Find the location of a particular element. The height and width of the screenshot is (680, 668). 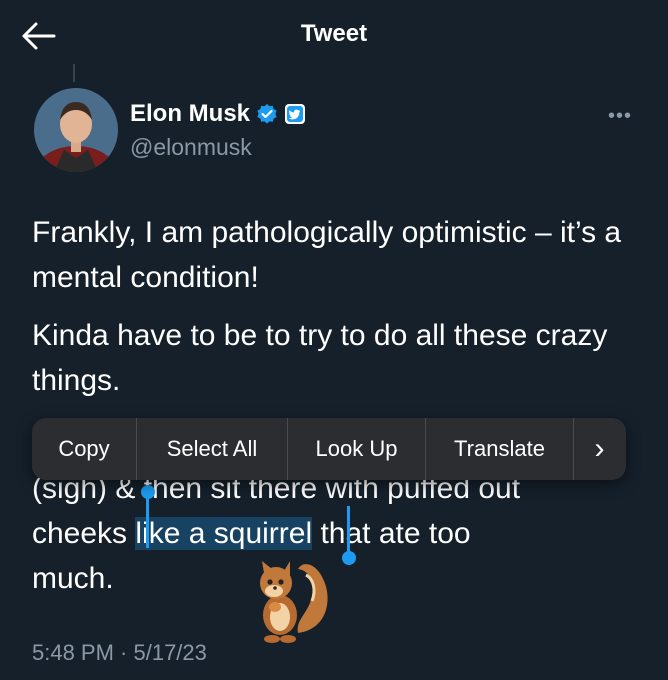

more-options-icon: ••• is located at coordinates (620, 116).